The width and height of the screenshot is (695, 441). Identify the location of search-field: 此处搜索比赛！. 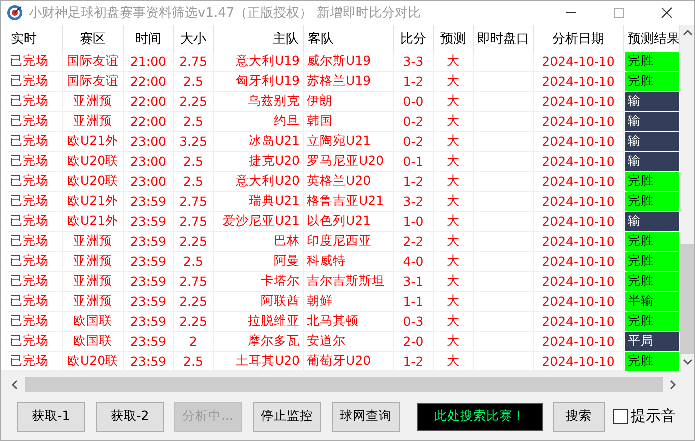
(480, 416).